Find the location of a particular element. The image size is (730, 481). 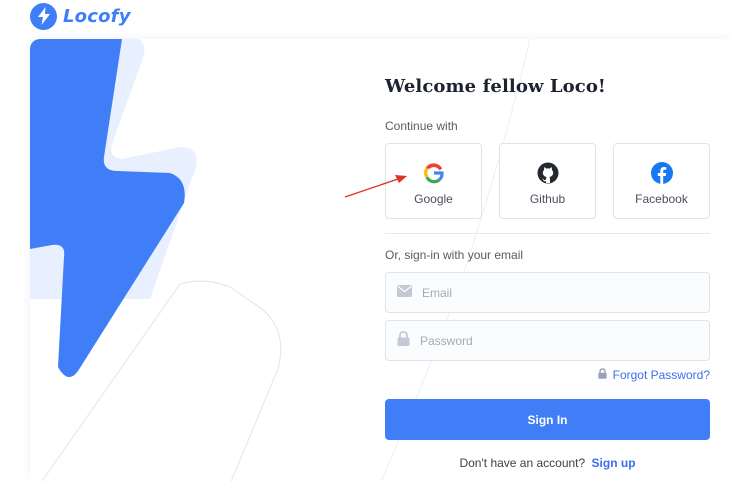

sign-in-button: Sign In is located at coordinates (547, 419).